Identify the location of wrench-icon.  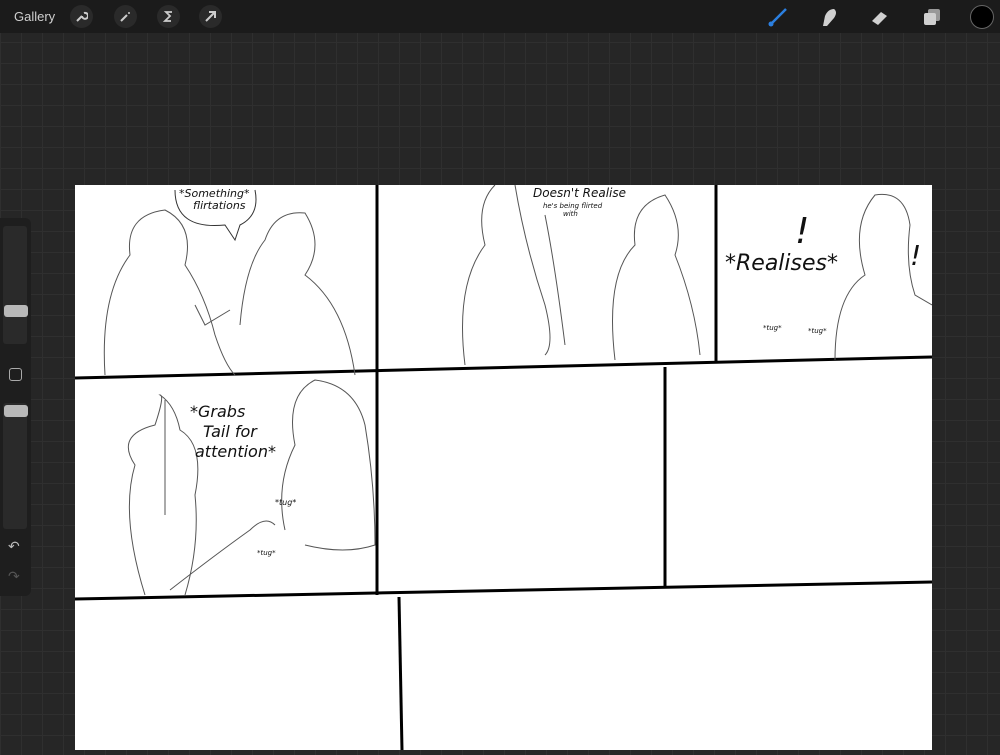
(81, 16).